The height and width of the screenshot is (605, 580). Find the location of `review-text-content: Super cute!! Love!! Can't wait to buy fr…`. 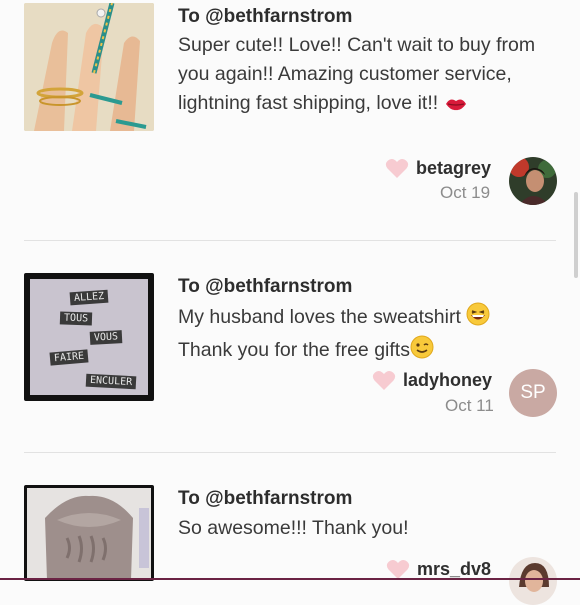

review-text-content: Super cute!! Love!! Can't wait to buy fr… is located at coordinates (357, 74).